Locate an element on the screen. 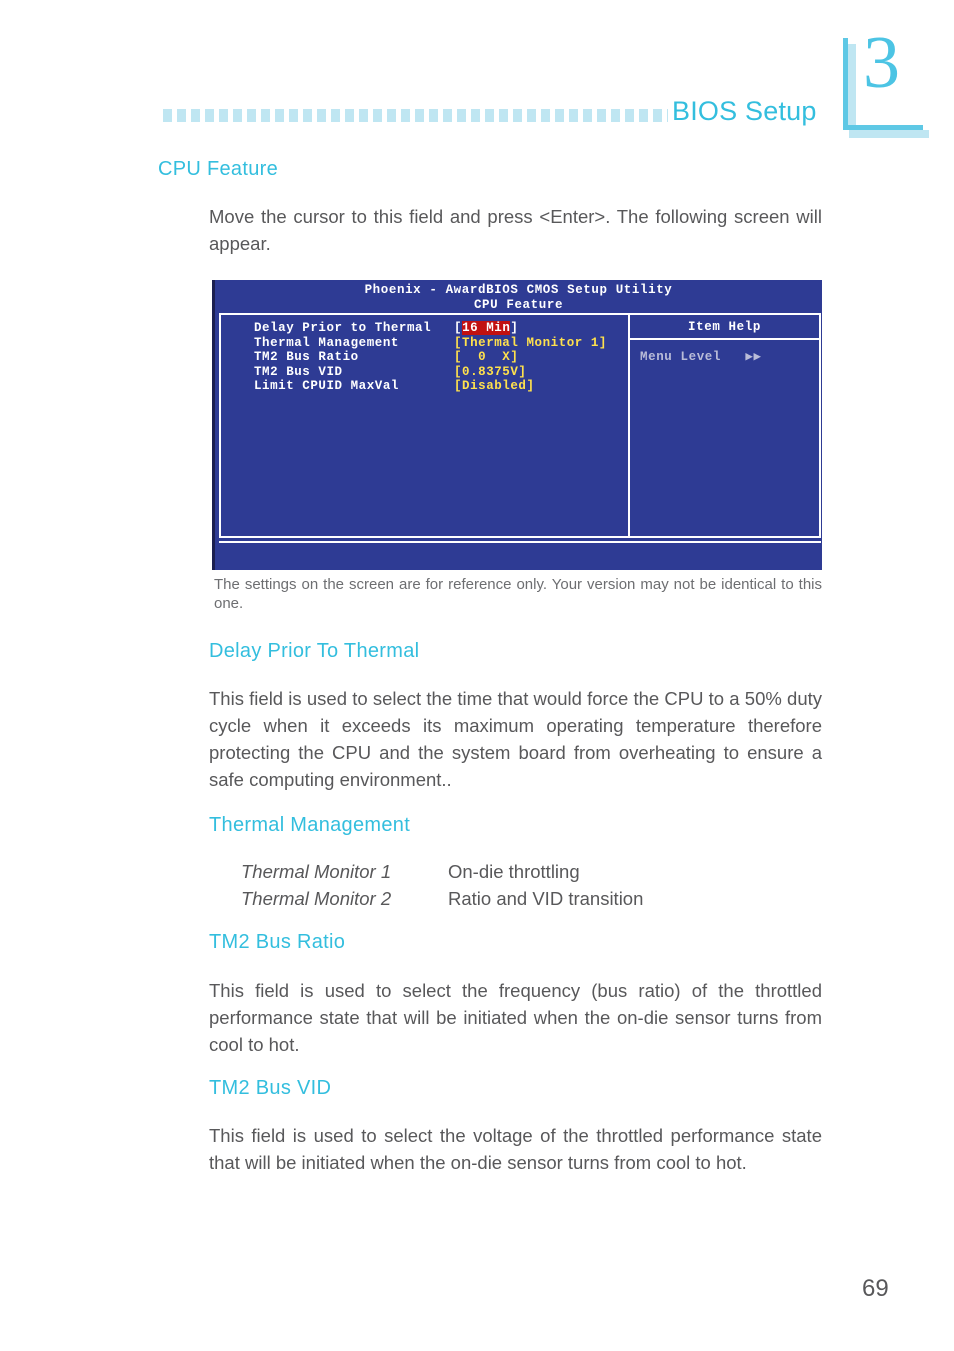 This screenshot has height=1351, width=954. bios-item-help-panel: Item Help Menu Level ▶▶ is located at coordinates (725, 425).